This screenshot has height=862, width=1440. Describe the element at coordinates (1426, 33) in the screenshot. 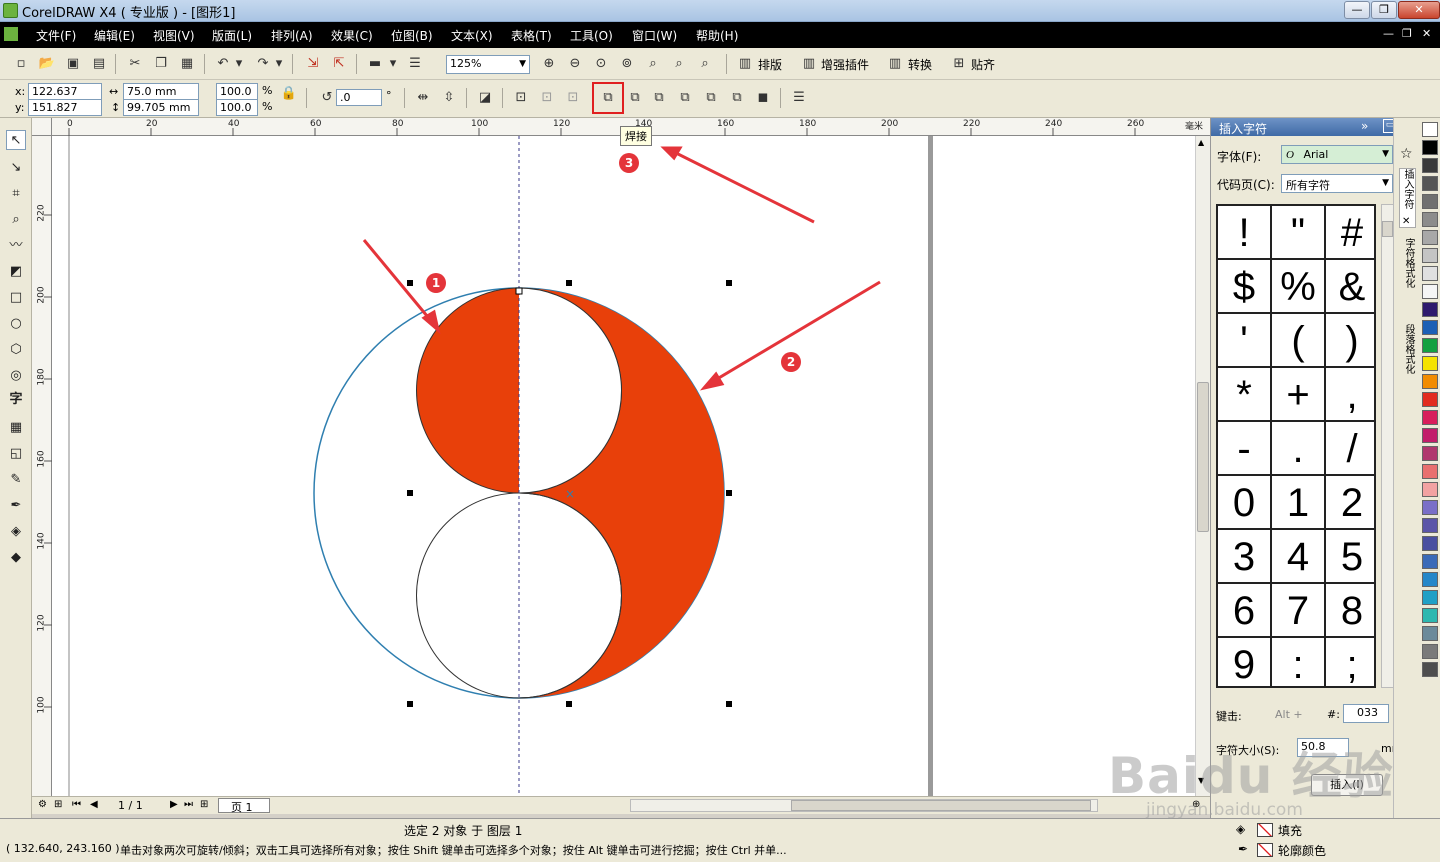

I see `mdi-close-button: ✕` at that location.